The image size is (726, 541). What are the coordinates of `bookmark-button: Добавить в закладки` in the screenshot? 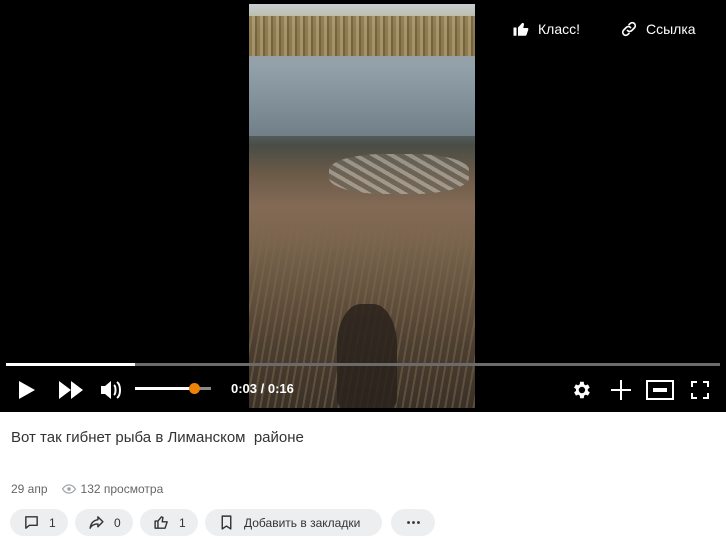 It's located at (293, 522).